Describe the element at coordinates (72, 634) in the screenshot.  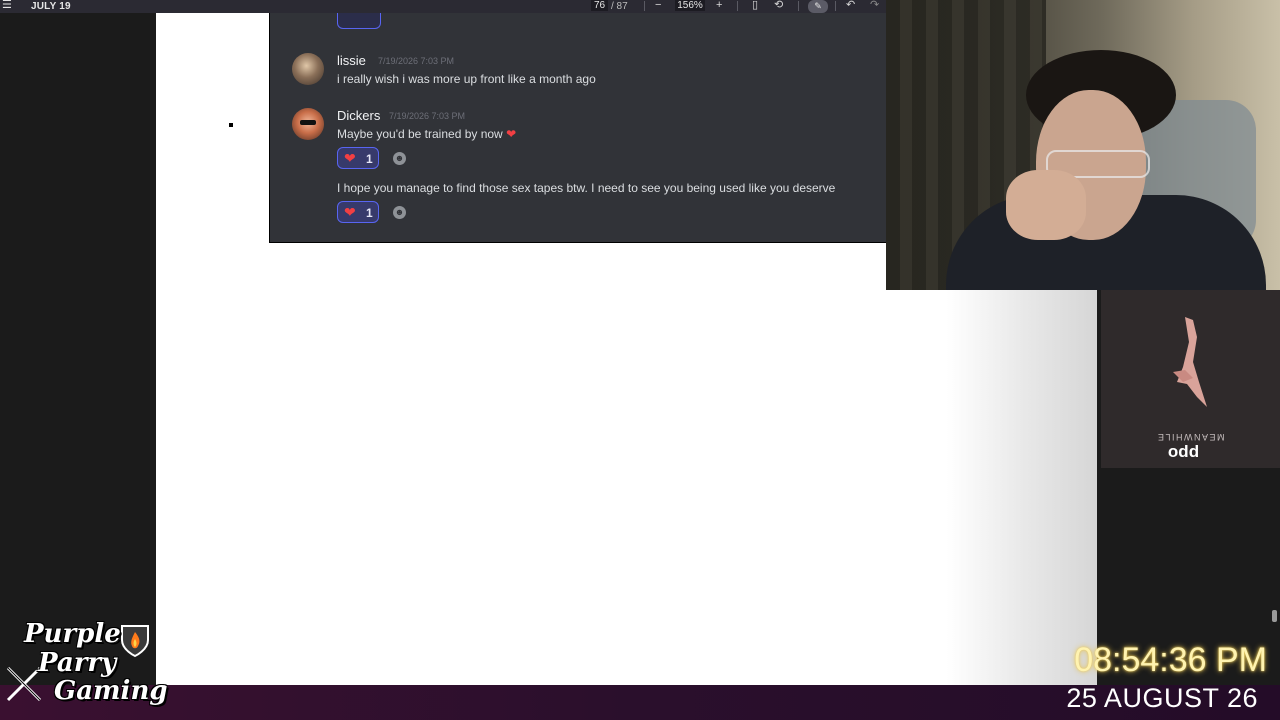
I see `logo-line: Purple` at that location.